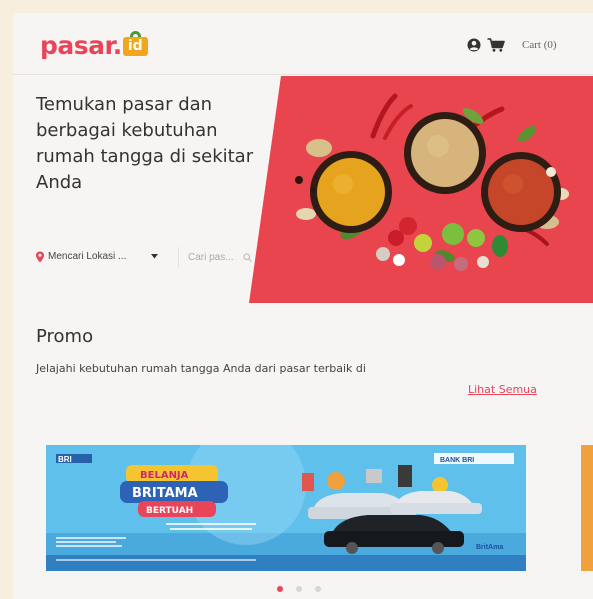 The height and width of the screenshot is (599, 593). What do you see at coordinates (135, 43) in the screenshot?
I see `shopping-bag-logo-icon: id` at bounding box center [135, 43].